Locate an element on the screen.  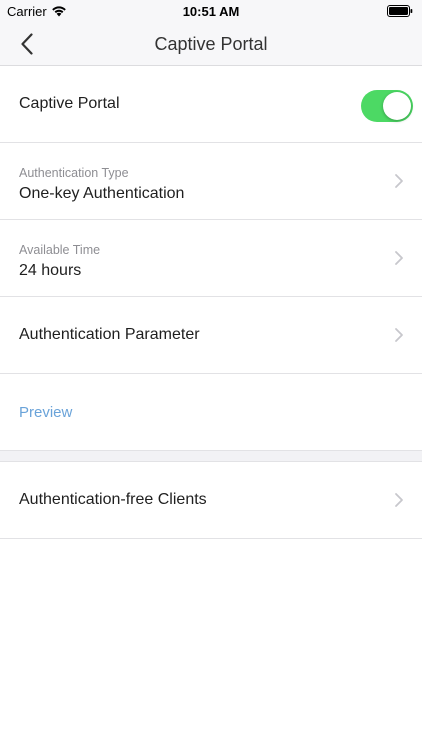
available-time-label: Available Time is located at coordinates (60, 250).